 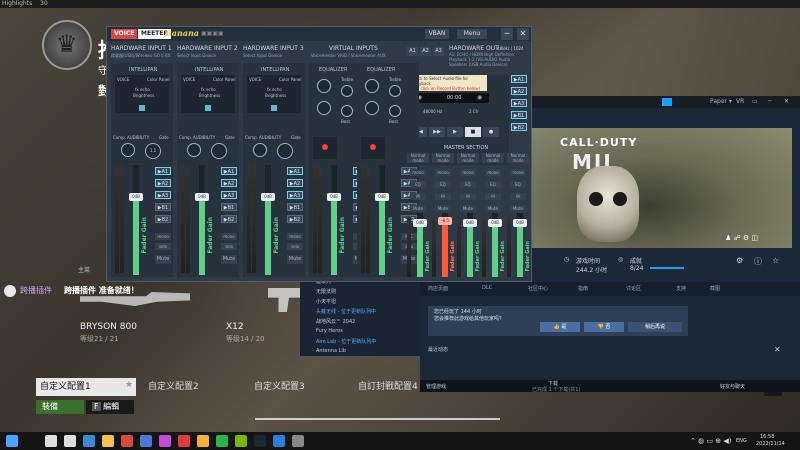 What do you see at coordinates (140, 56) in the screenshot?
I see `hw-input-1-device: 揚聲器(USB)/Wireless GO II RX` at bounding box center [140, 56].